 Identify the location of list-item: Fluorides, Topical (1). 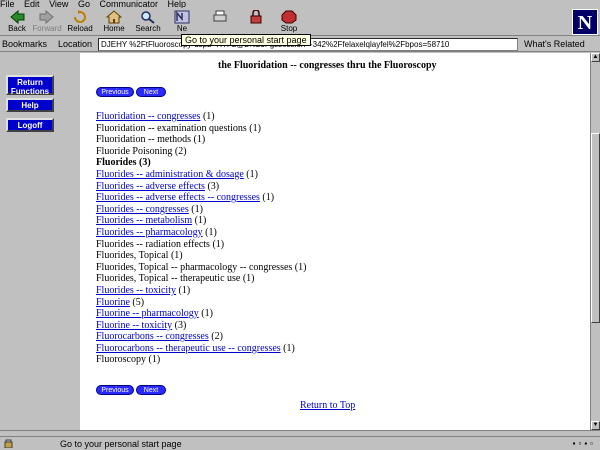
(306, 256).